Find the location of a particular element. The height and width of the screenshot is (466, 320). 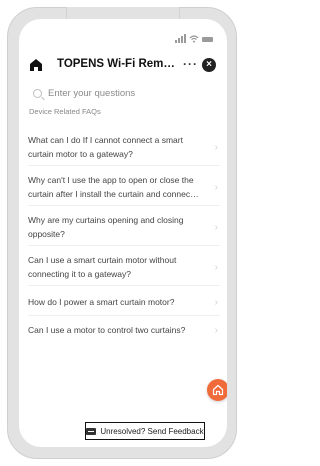

faq-question-line: Why are my curtains opening and closing is located at coordinates (106, 220).